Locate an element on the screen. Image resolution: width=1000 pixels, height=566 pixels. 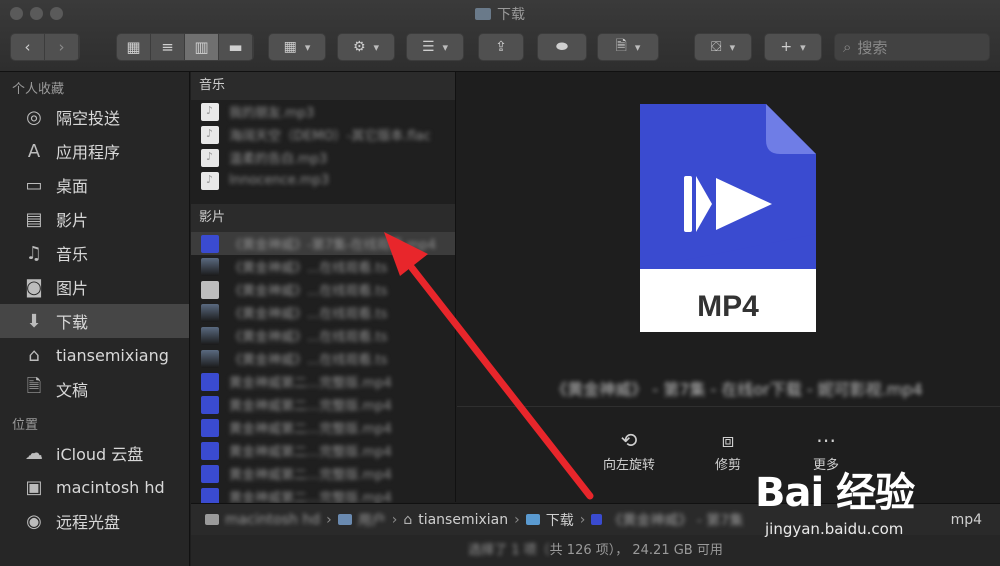
sidebar-item-desktop: ▭ 桌面 is located at coordinates (94, 185).